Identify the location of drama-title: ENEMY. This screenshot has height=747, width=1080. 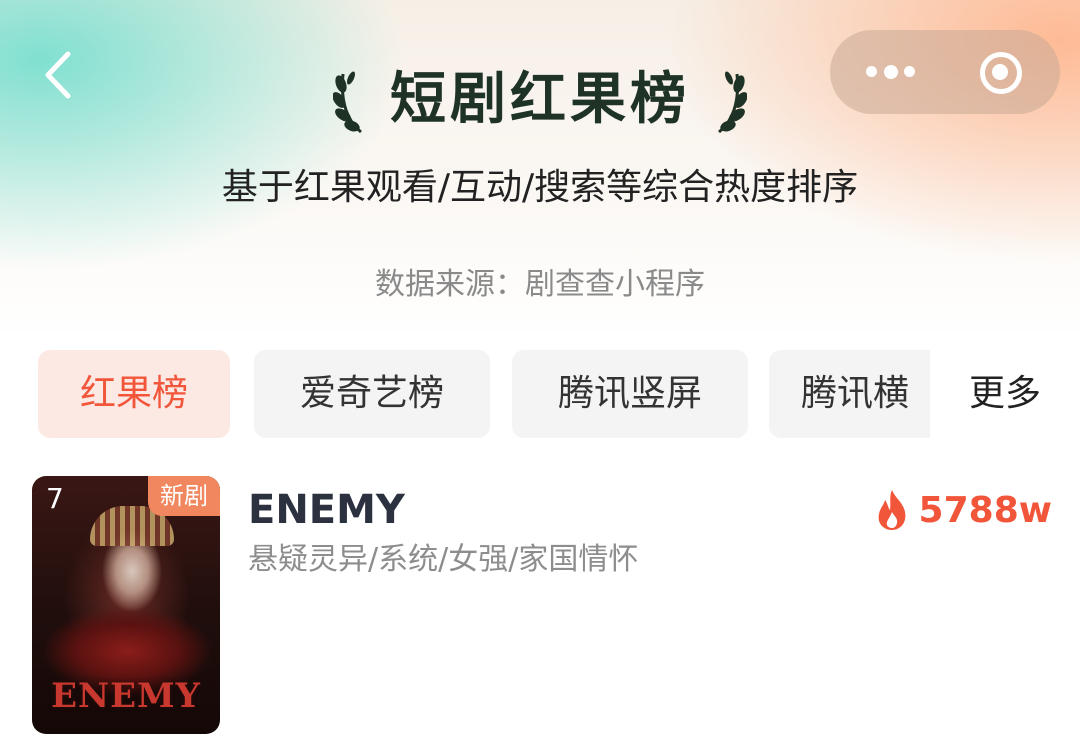
(326, 510).